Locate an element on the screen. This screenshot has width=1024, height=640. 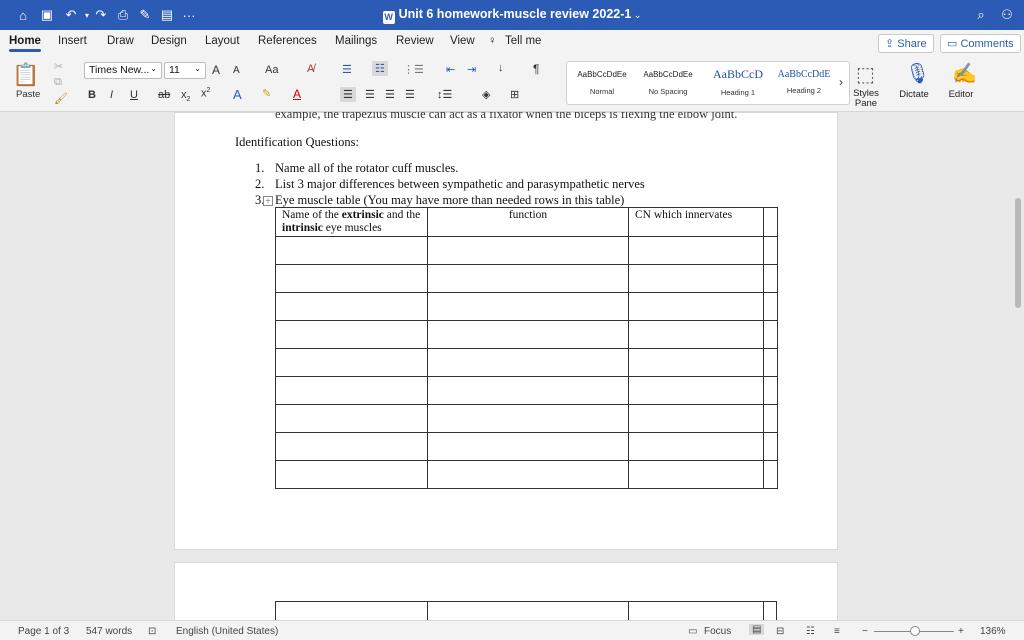
header-cell-function: function is located at coordinates (528, 222).